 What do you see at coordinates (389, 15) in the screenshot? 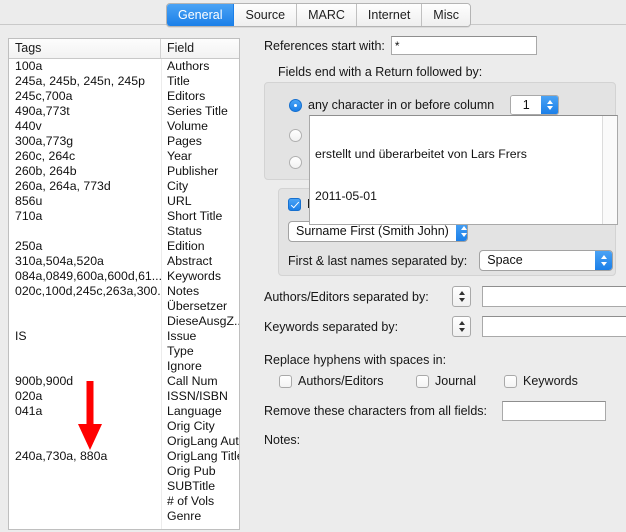
I see `tab-internet: Internet` at bounding box center [389, 15].